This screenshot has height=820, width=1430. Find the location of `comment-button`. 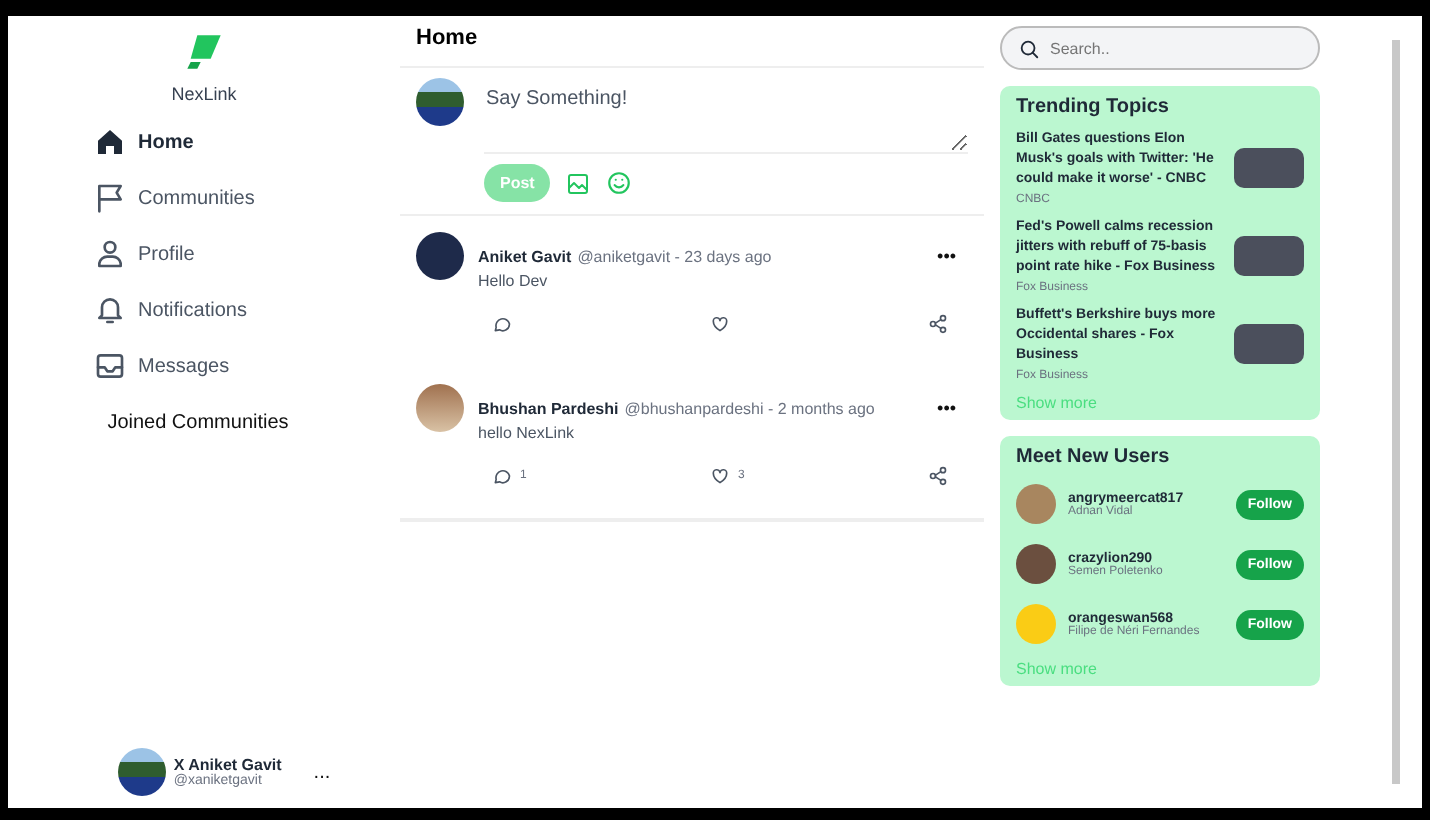

comment-button is located at coordinates (502, 324).